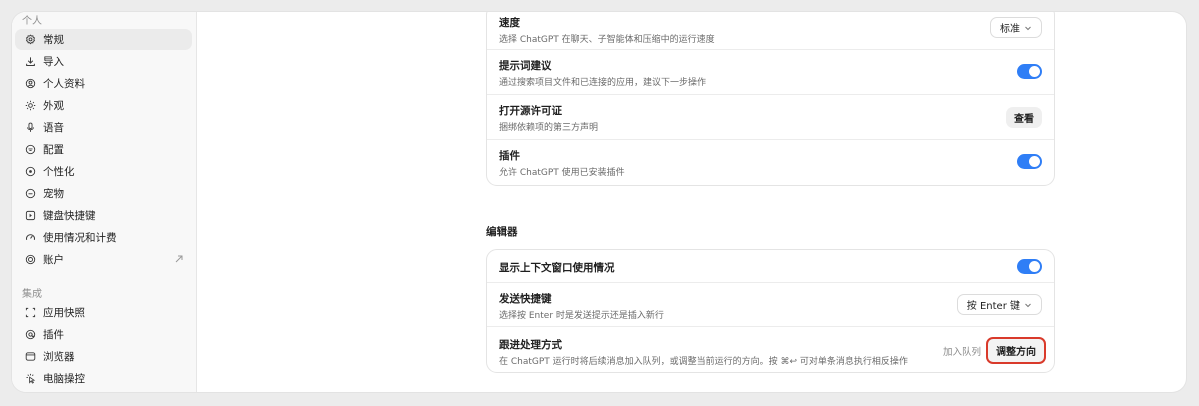  What do you see at coordinates (530, 111) in the screenshot?
I see `setting-title: 打开源许可证` at bounding box center [530, 111].